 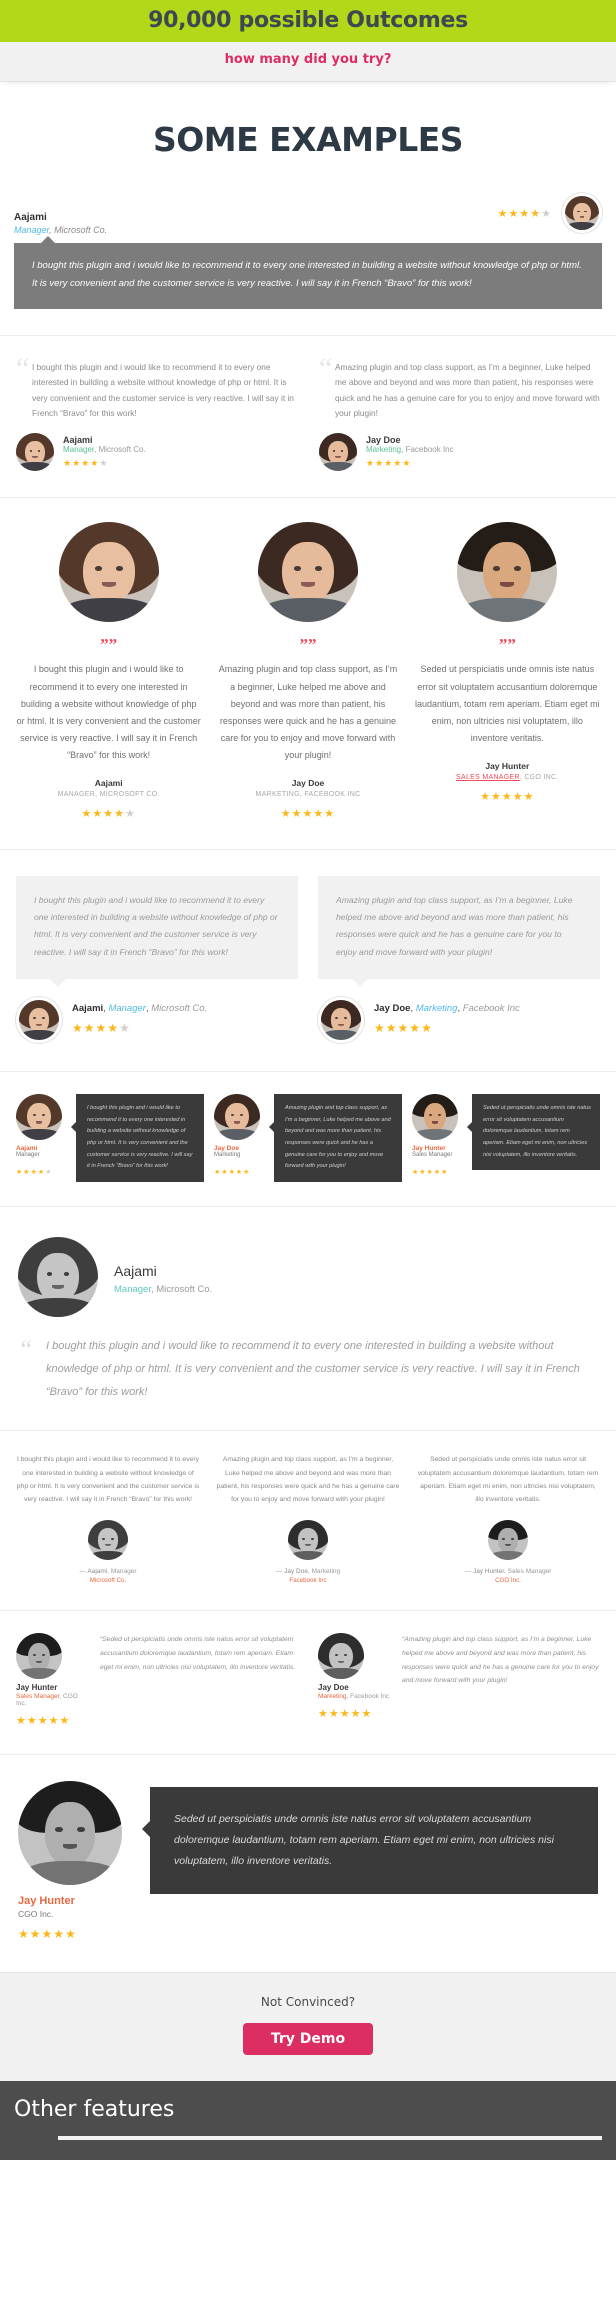 What do you see at coordinates (308, 2039) in the screenshot?
I see `try-demo-button: Try Demo` at bounding box center [308, 2039].